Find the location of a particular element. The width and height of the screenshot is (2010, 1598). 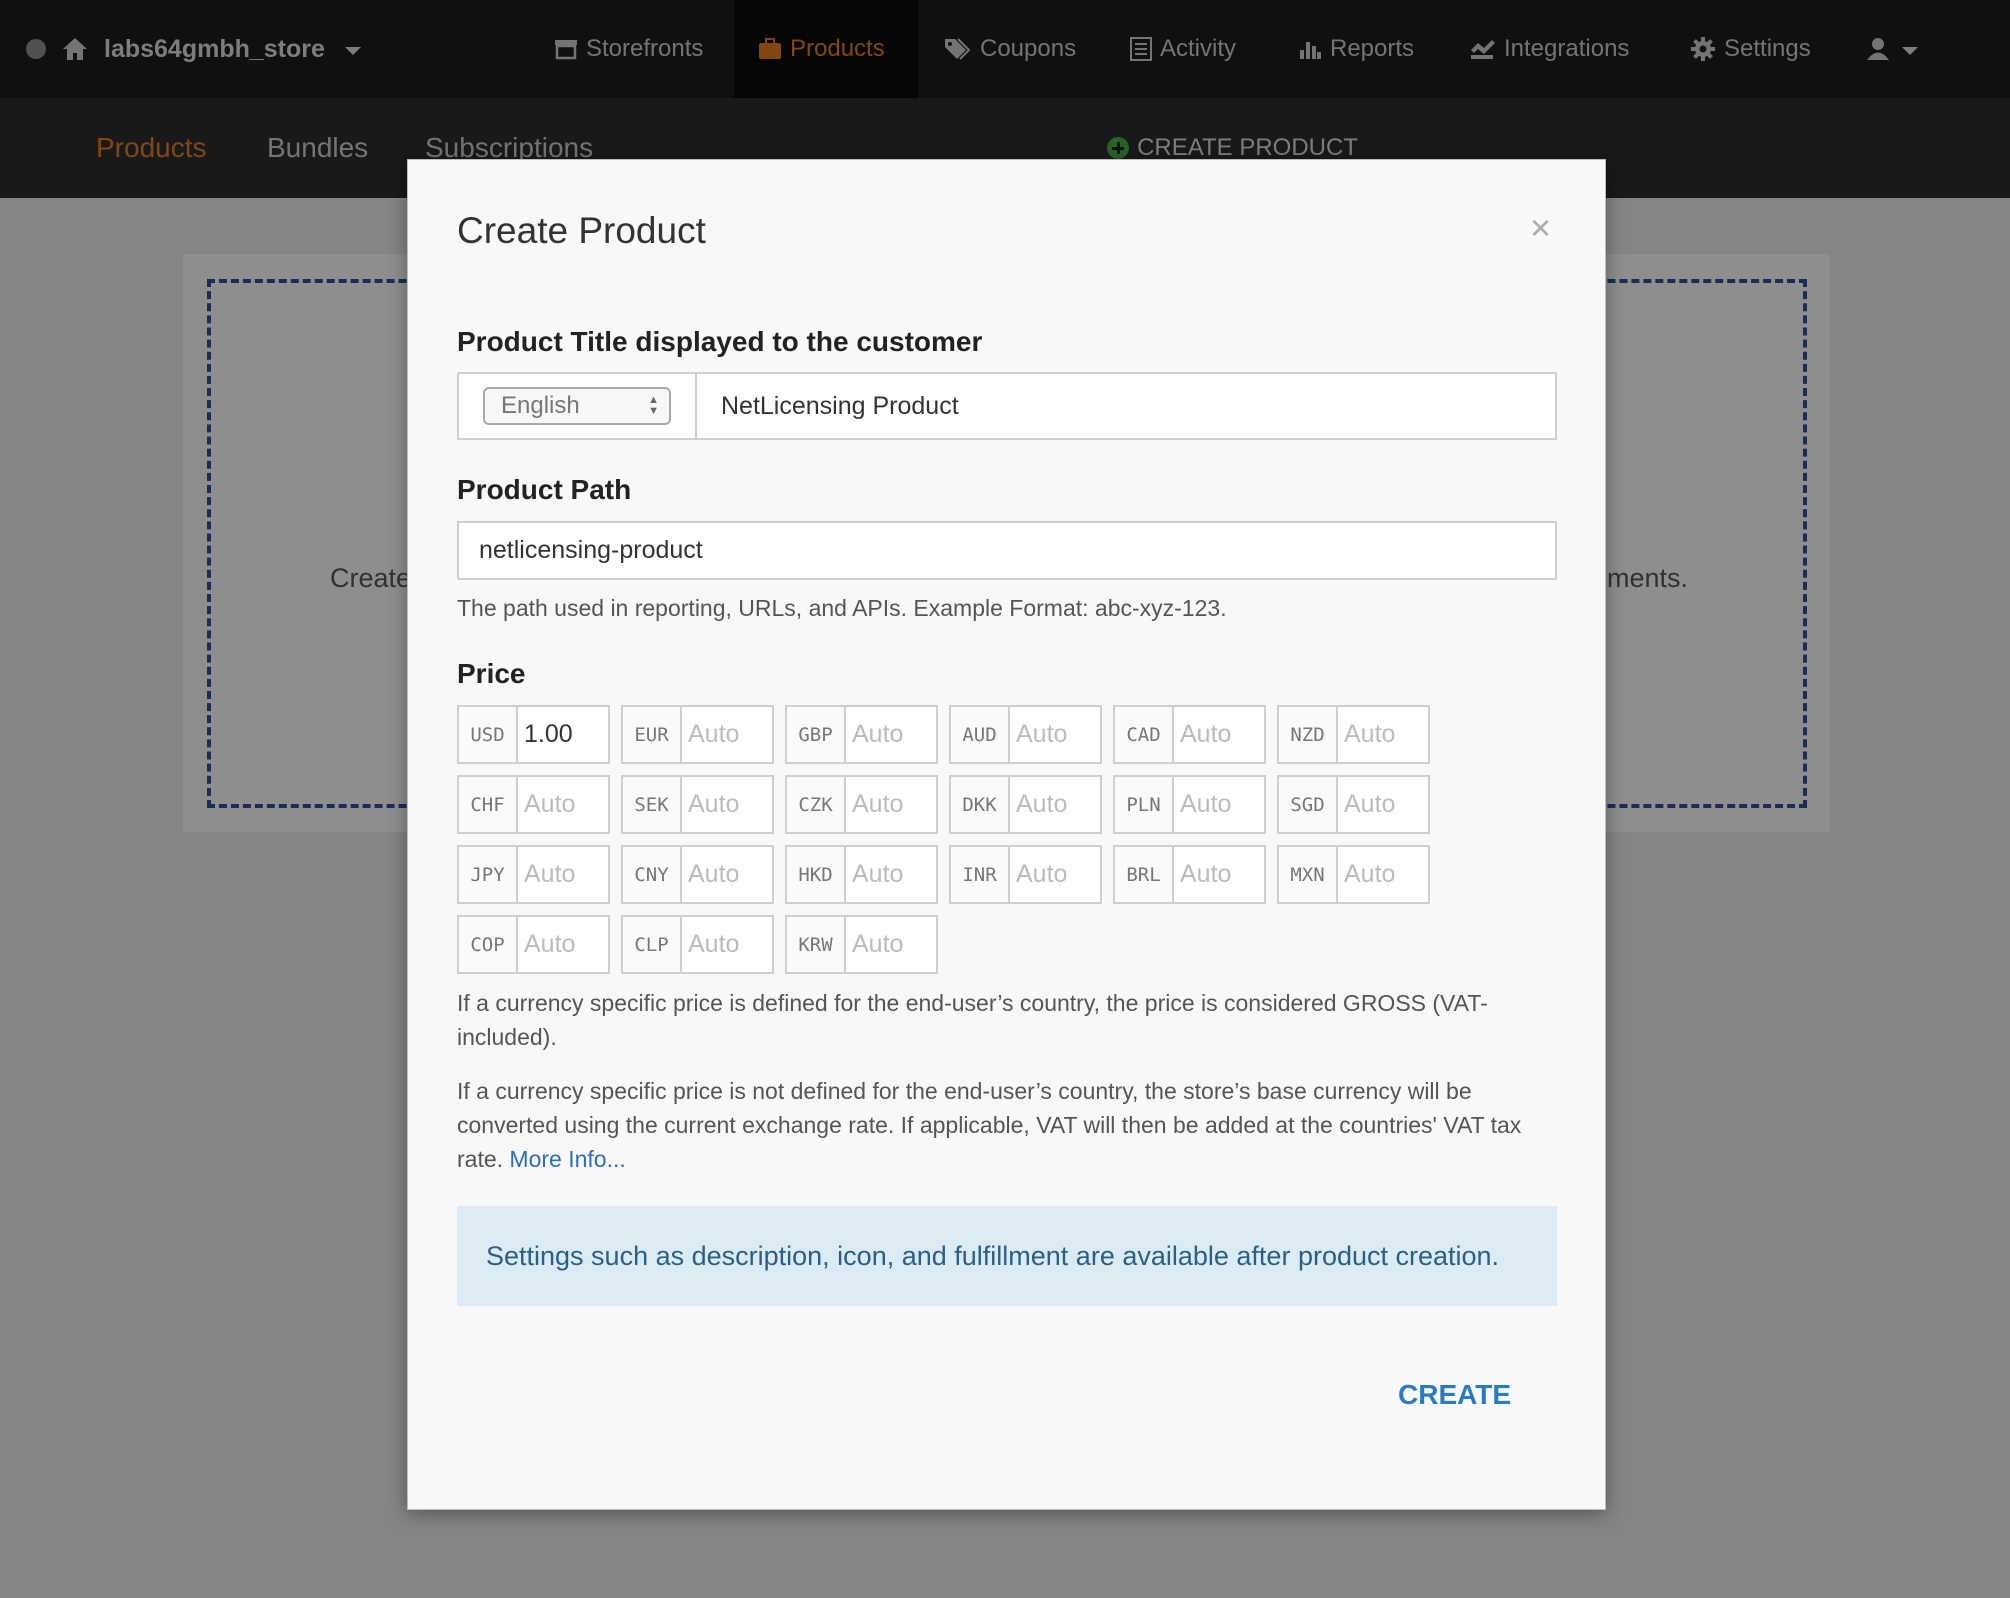

price-field-krw: KRW Auto is located at coordinates (861, 944).